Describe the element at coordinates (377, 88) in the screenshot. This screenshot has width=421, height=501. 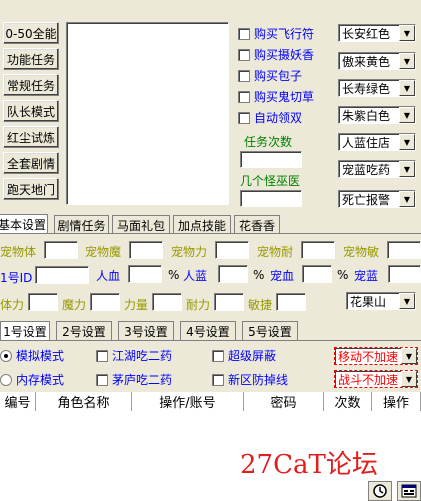
I see `dropdown-changshou: 长寿绿色 ▼` at that location.